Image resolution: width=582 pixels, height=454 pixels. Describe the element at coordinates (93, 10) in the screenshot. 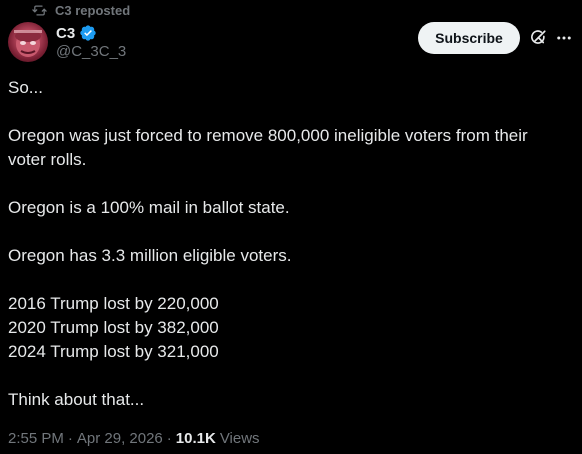

I see `repost-text: C3 reposted` at that location.